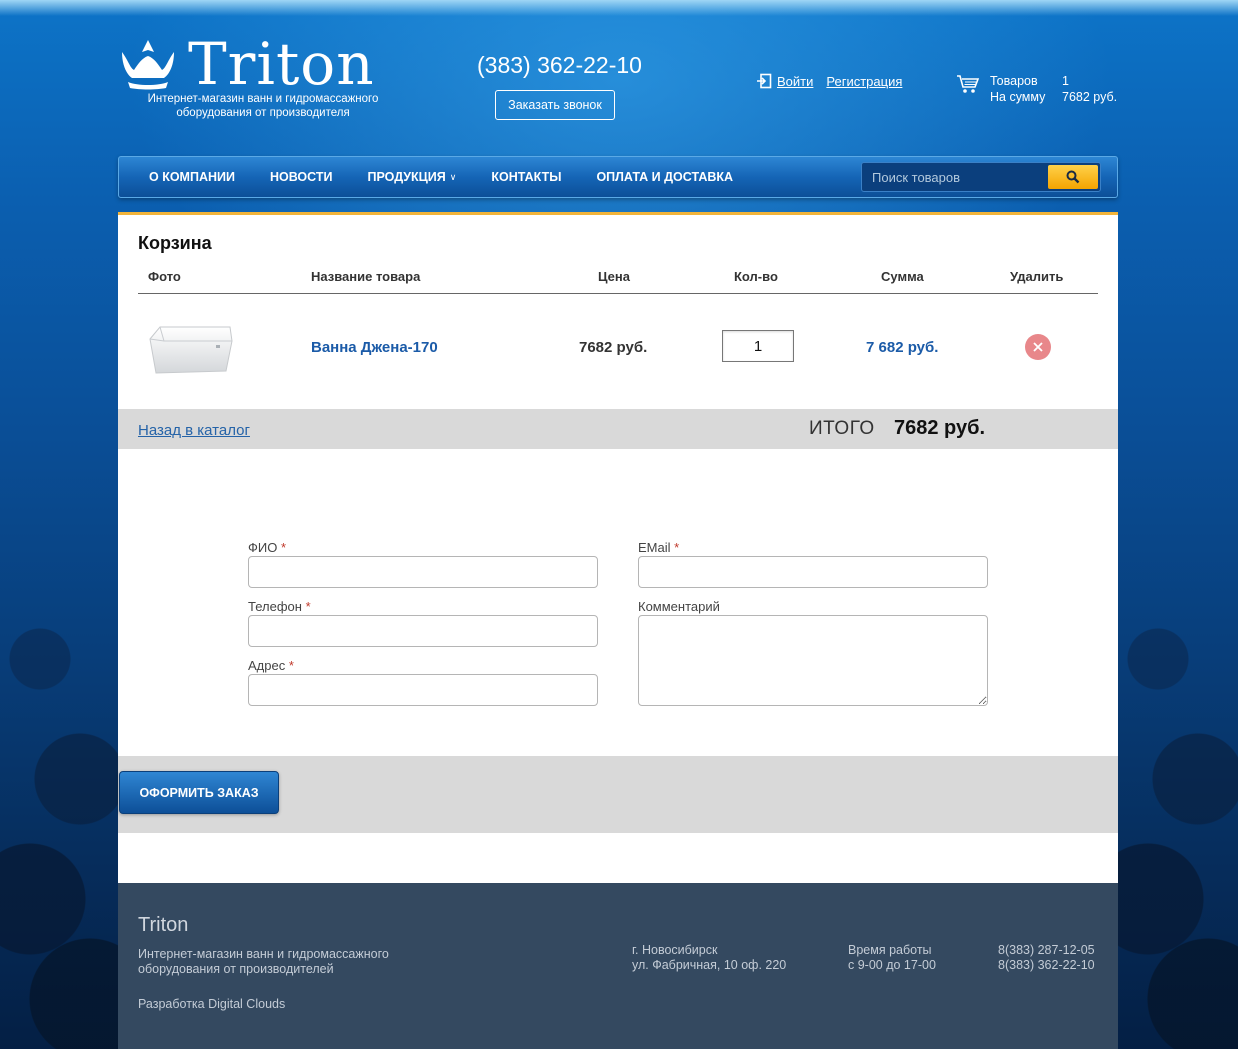  Describe the element at coordinates (618, 794) in the screenshot. I see `order-bar: ОФОРМИТЬ ЗАКАЗ` at that location.